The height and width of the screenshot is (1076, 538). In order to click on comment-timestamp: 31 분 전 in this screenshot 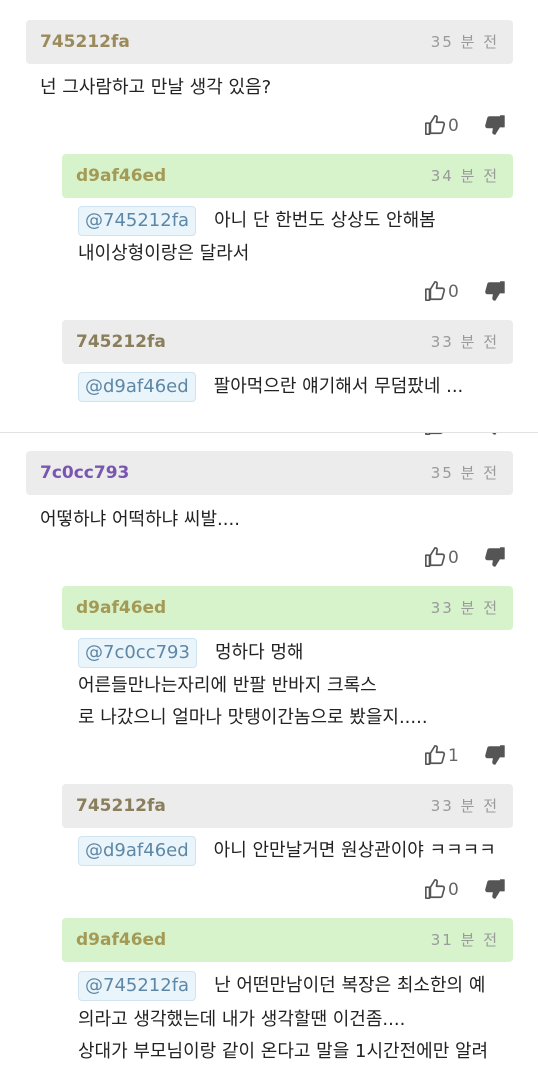, I will do `click(464, 940)`.